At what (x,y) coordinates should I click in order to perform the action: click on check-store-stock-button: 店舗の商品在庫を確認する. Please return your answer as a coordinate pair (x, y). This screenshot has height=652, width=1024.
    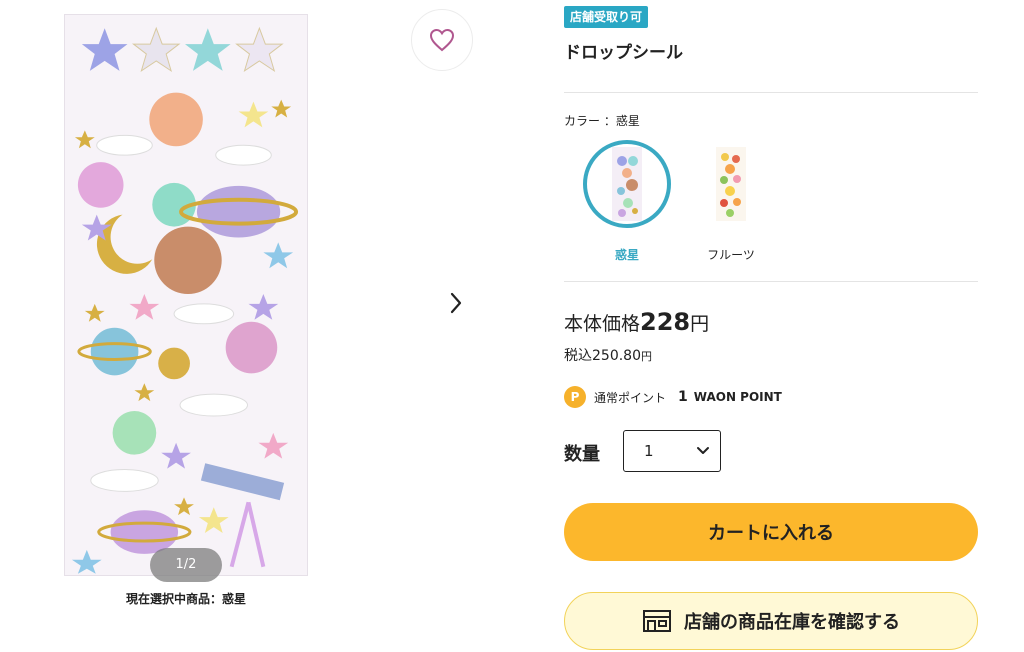
    Looking at the image, I should click on (771, 621).